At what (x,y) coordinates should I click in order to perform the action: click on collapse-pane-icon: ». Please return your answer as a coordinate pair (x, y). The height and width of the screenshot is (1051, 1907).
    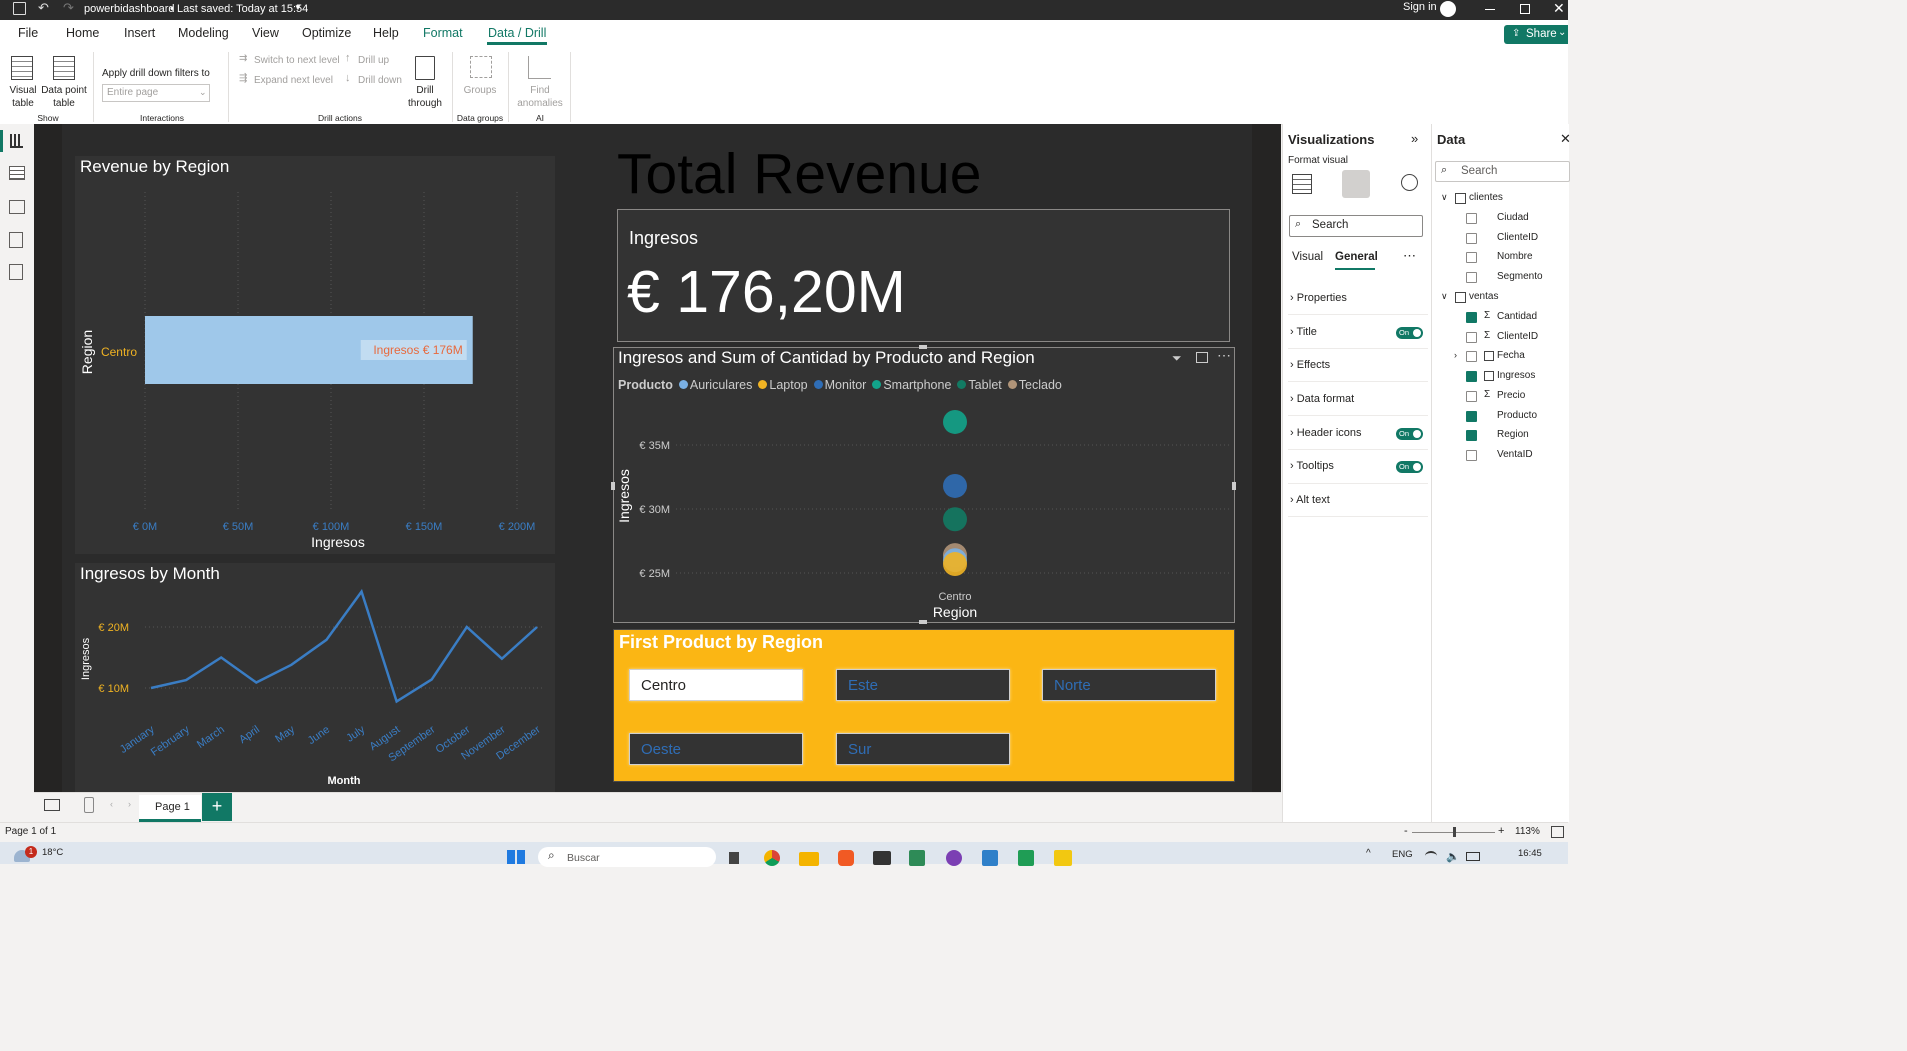
    Looking at the image, I should click on (1414, 138).